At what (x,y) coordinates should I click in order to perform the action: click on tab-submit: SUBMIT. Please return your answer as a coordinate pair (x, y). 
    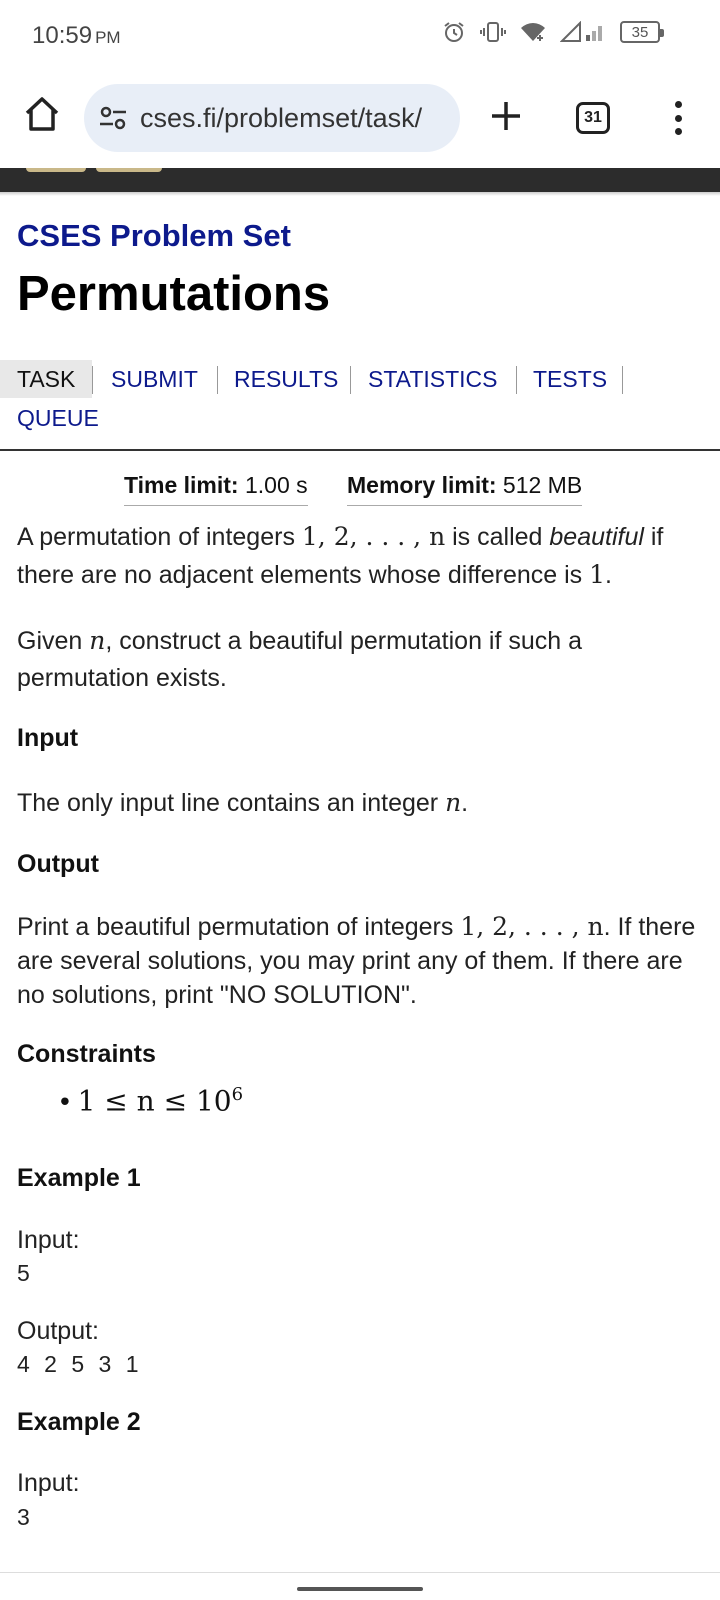
    Looking at the image, I should click on (154, 379).